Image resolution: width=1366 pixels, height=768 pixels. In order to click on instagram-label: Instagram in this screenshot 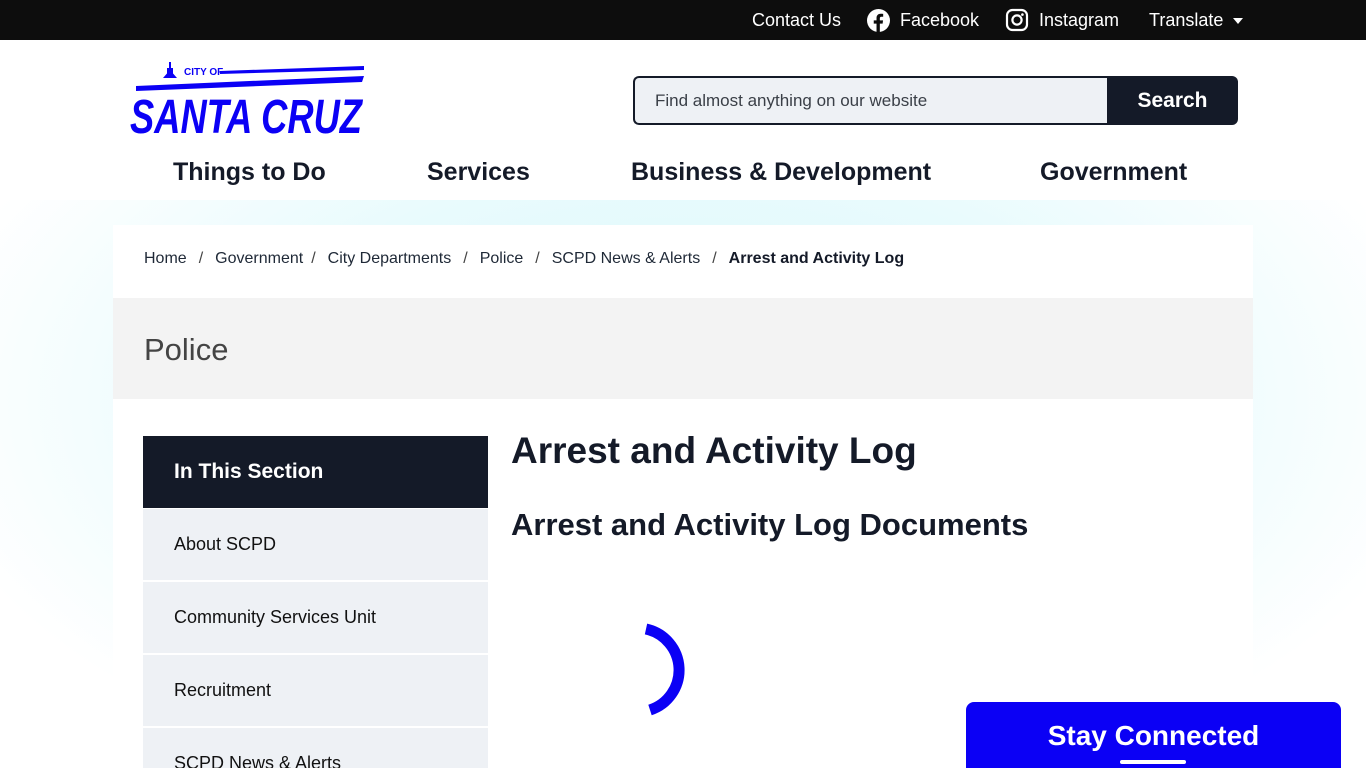, I will do `click(1079, 19)`.